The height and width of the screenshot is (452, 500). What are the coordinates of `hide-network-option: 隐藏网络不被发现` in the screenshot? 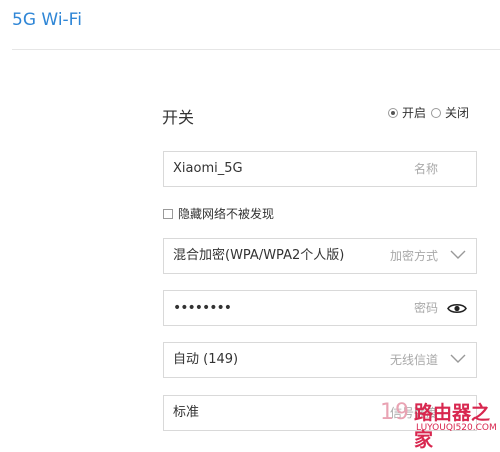 It's located at (218, 213).